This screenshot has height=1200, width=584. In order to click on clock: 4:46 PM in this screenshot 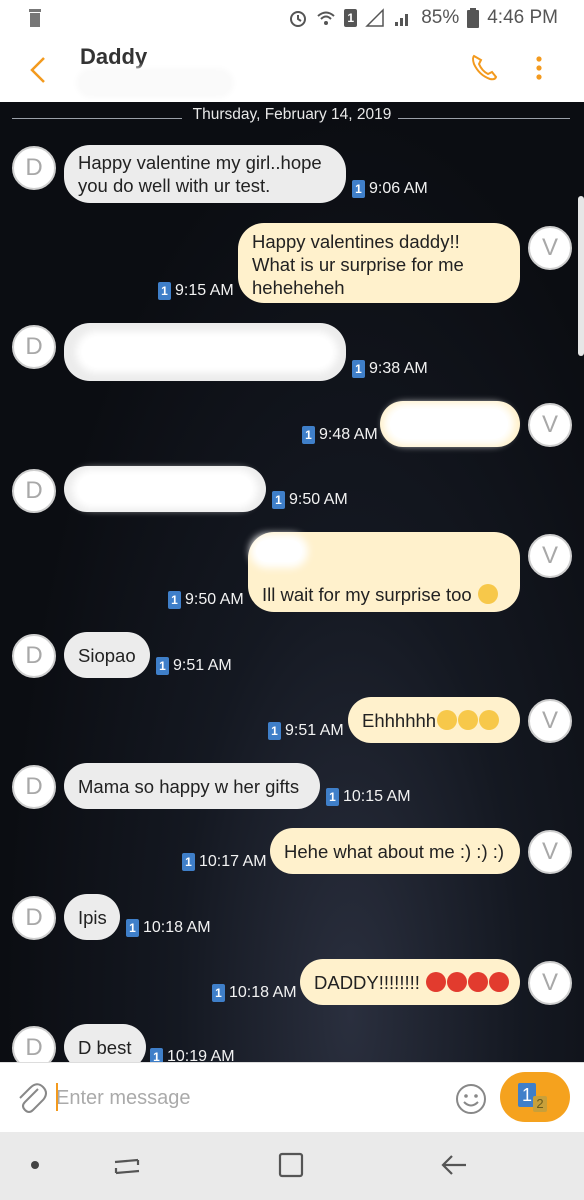, I will do `click(522, 17)`.